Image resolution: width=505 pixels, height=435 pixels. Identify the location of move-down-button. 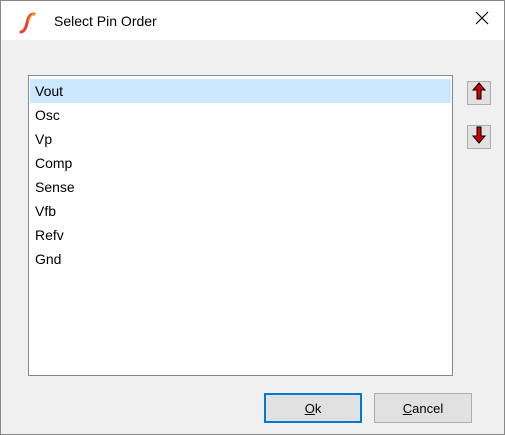
(479, 137).